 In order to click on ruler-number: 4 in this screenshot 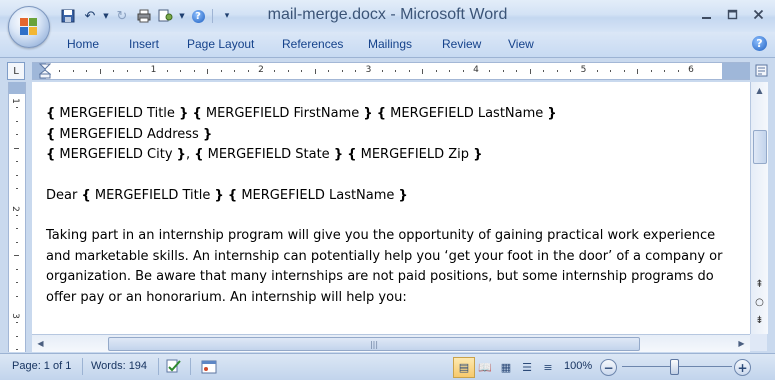, I will do `click(476, 70)`.